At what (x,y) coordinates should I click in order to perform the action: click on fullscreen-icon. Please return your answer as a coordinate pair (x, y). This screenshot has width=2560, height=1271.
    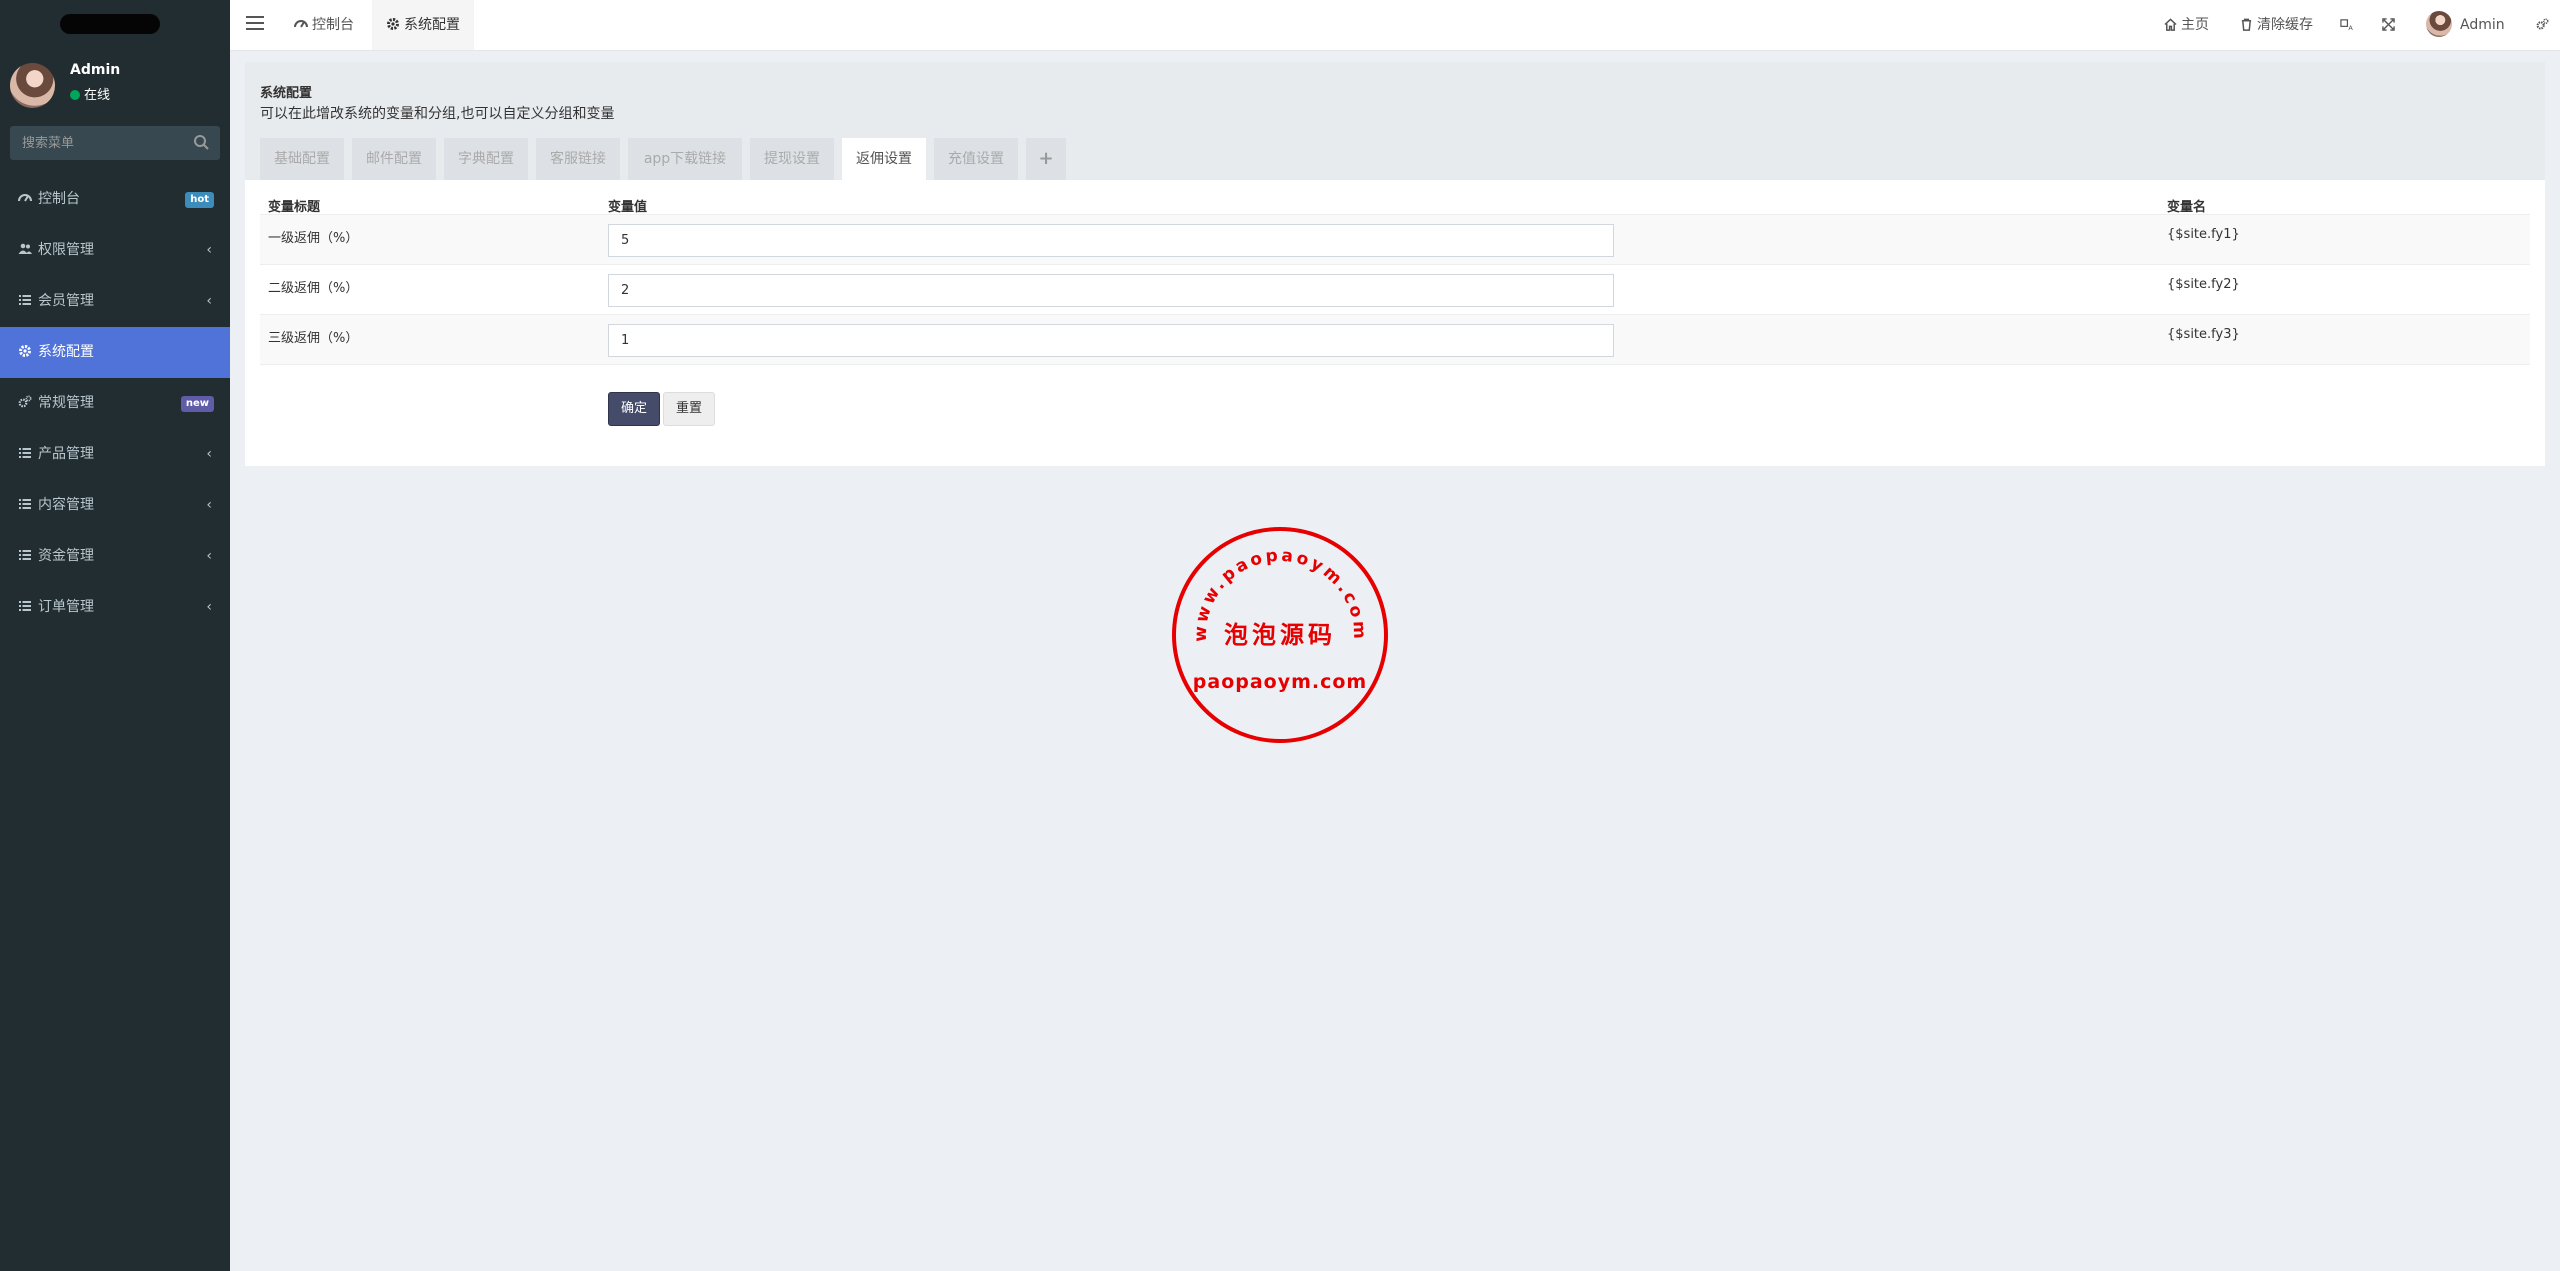
    Looking at the image, I should click on (2388, 24).